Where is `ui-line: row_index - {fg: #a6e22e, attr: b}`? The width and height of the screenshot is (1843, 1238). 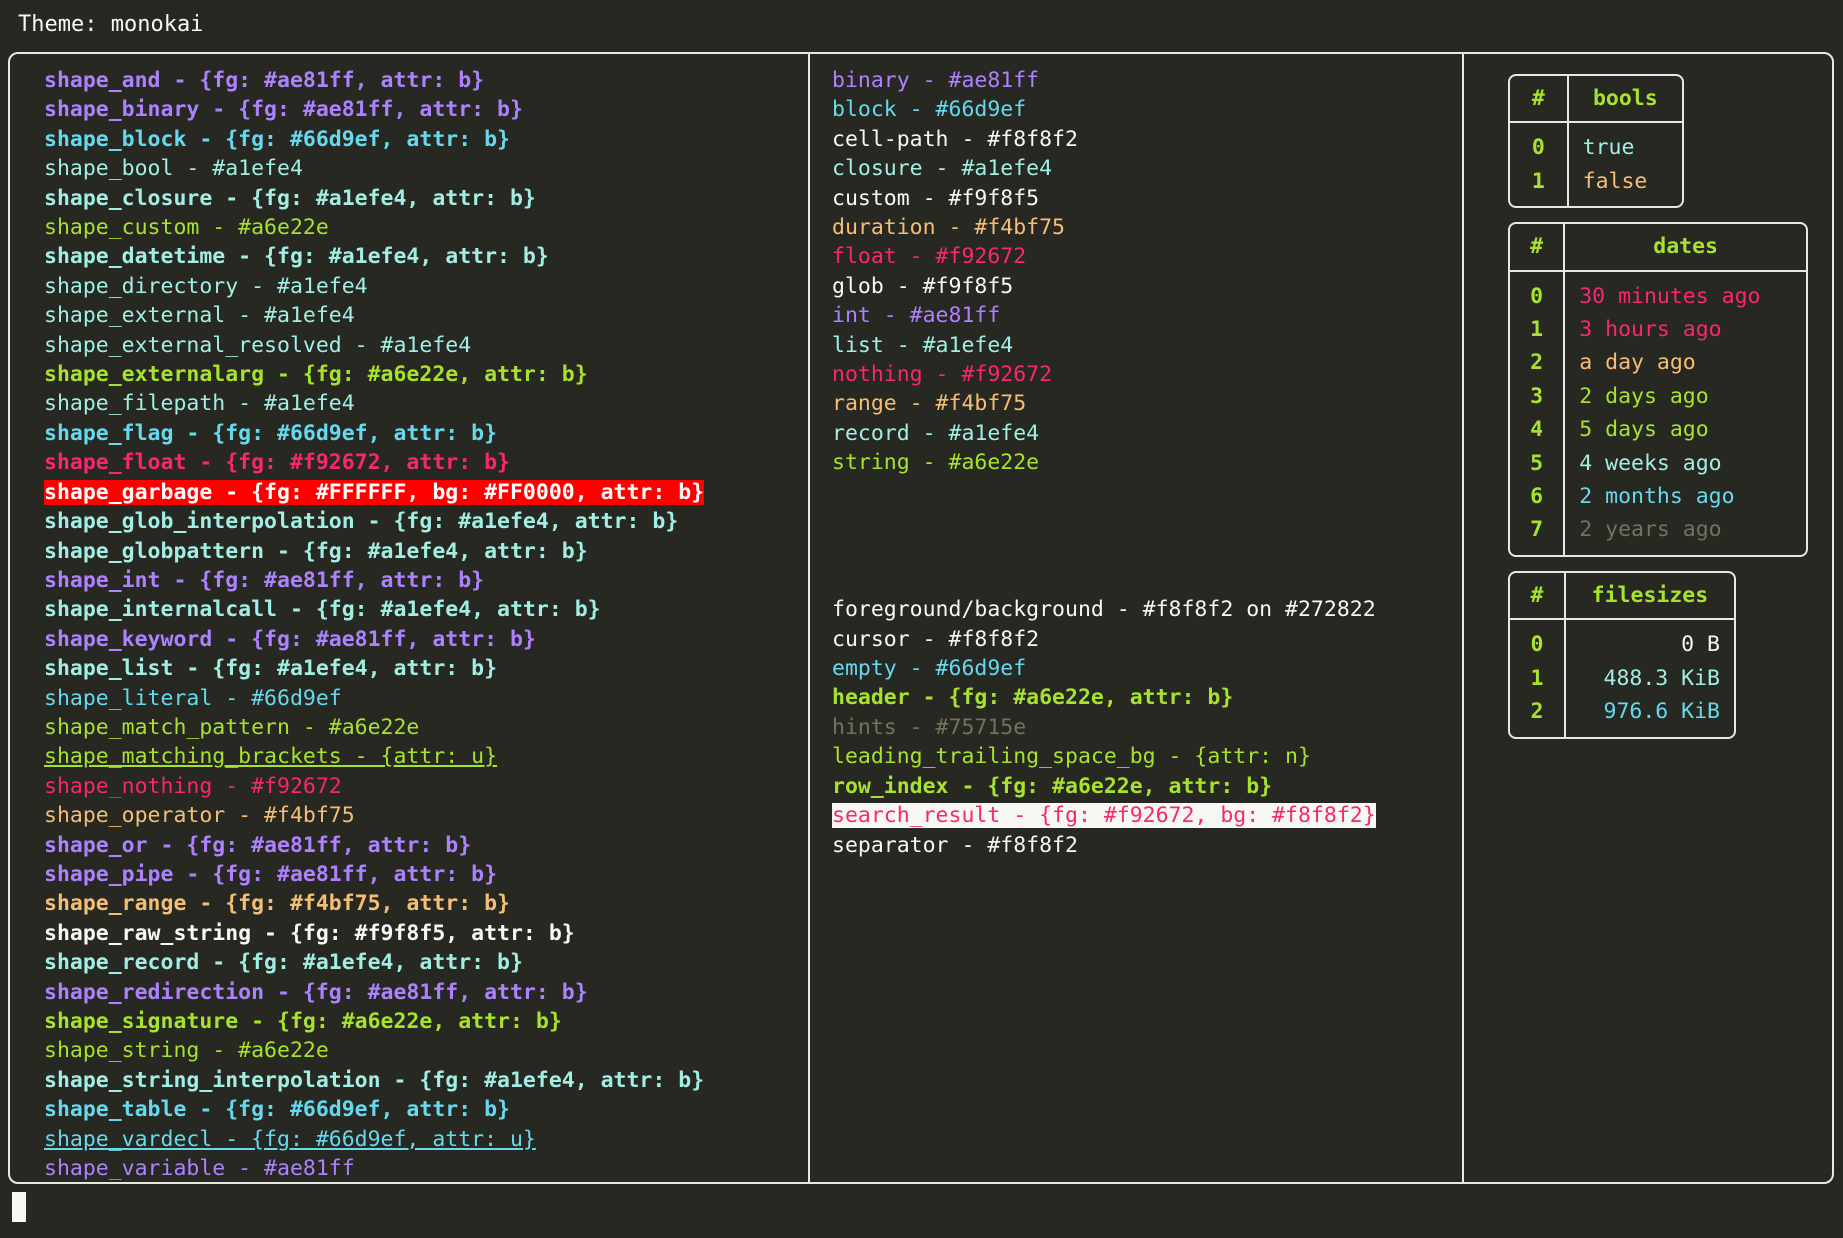 ui-line: row_index - {fg: #a6e22e, attr: b} is located at coordinates (1052, 786).